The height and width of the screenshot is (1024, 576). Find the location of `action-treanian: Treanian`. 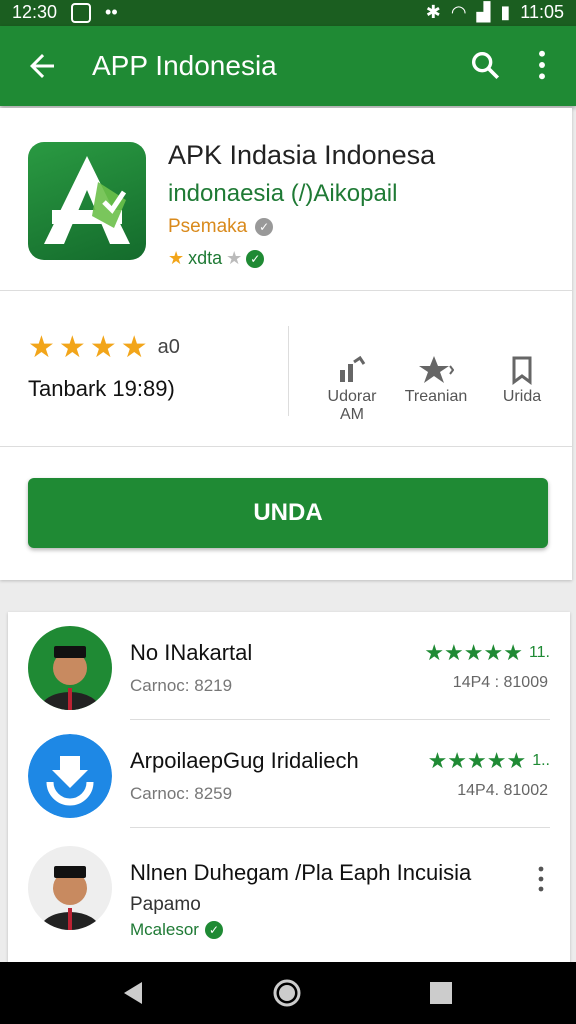

action-treanian: Treanian is located at coordinates (436, 379).